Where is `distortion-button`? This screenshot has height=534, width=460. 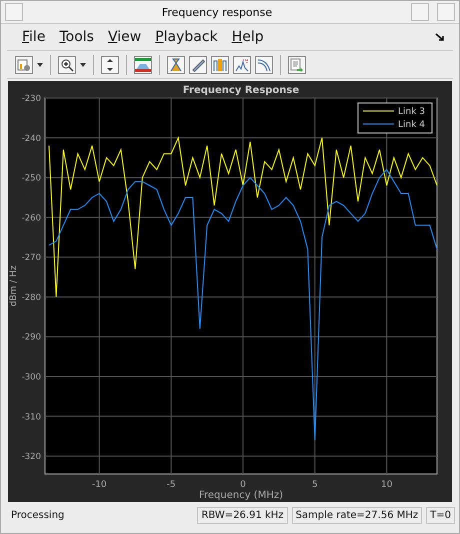 distortion-button is located at coordinates (242, 65).